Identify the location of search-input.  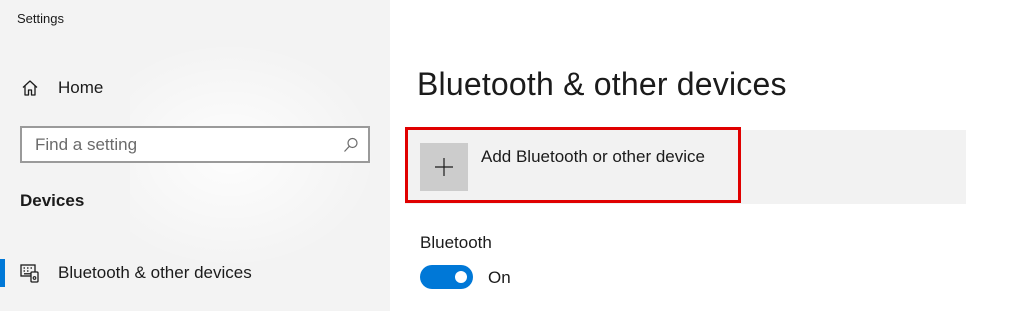
(185, 144).